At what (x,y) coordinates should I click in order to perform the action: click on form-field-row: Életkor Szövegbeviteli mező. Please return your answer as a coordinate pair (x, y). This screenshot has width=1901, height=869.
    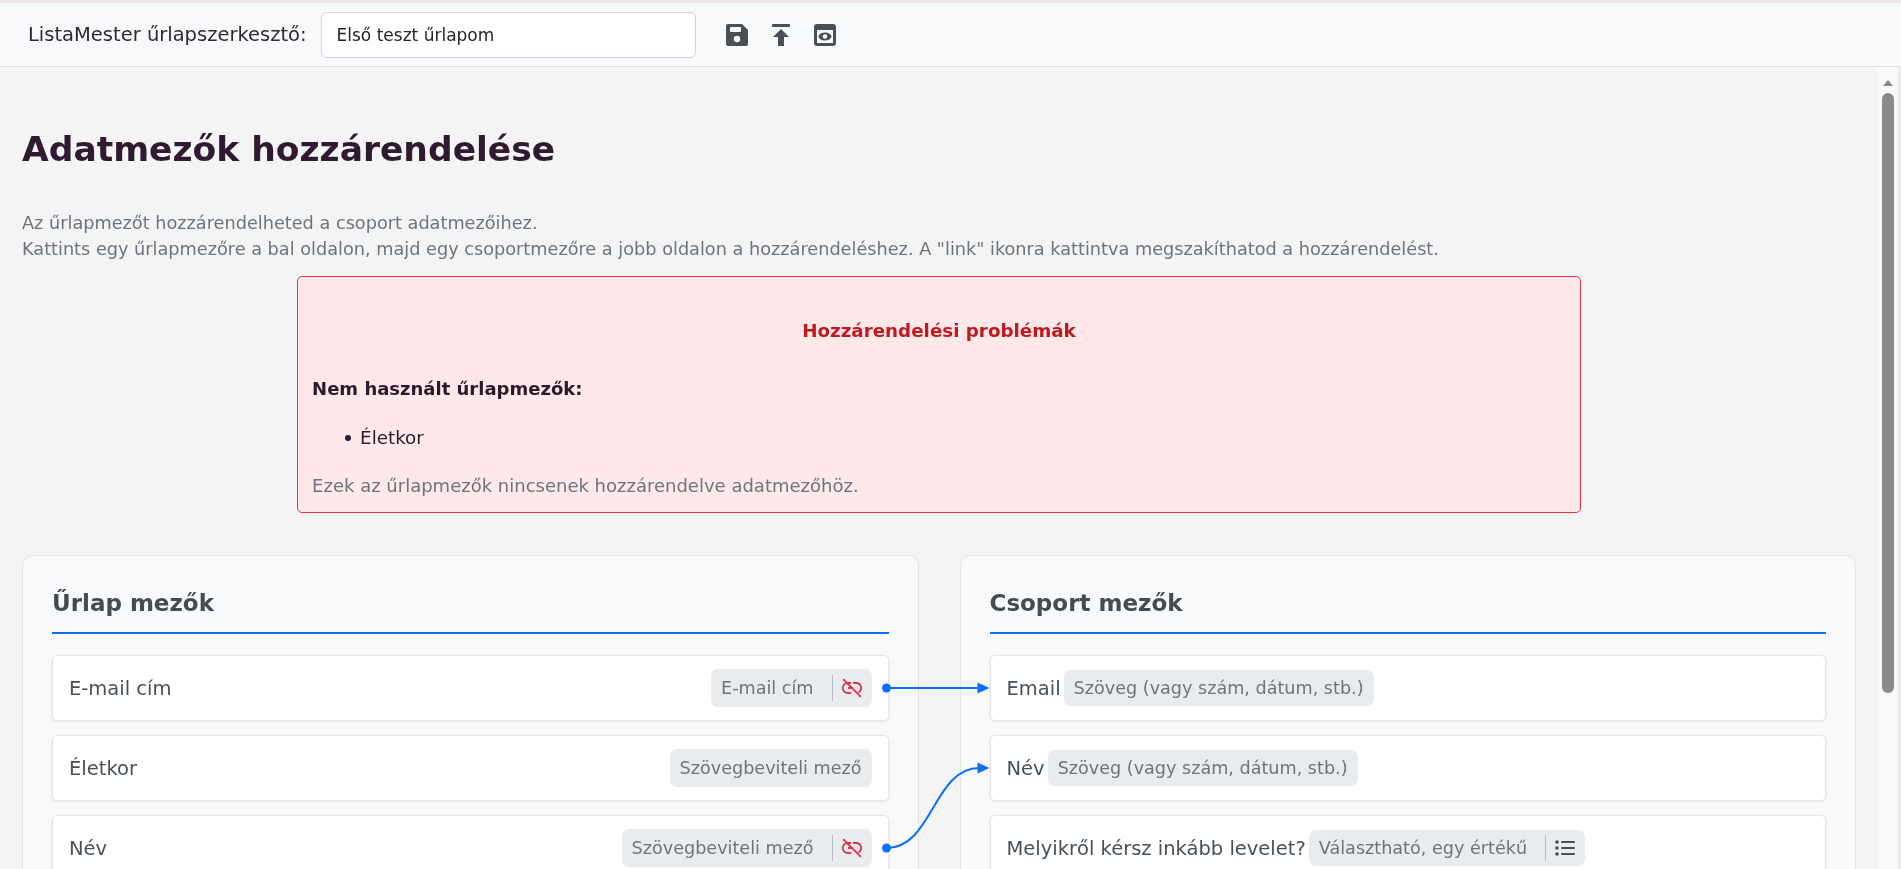
    Looking at the image, I should click on (470, 768).